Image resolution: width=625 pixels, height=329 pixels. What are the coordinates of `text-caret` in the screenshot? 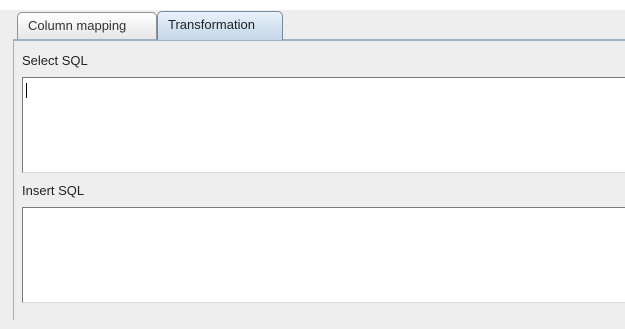 It's located at (26, 90).